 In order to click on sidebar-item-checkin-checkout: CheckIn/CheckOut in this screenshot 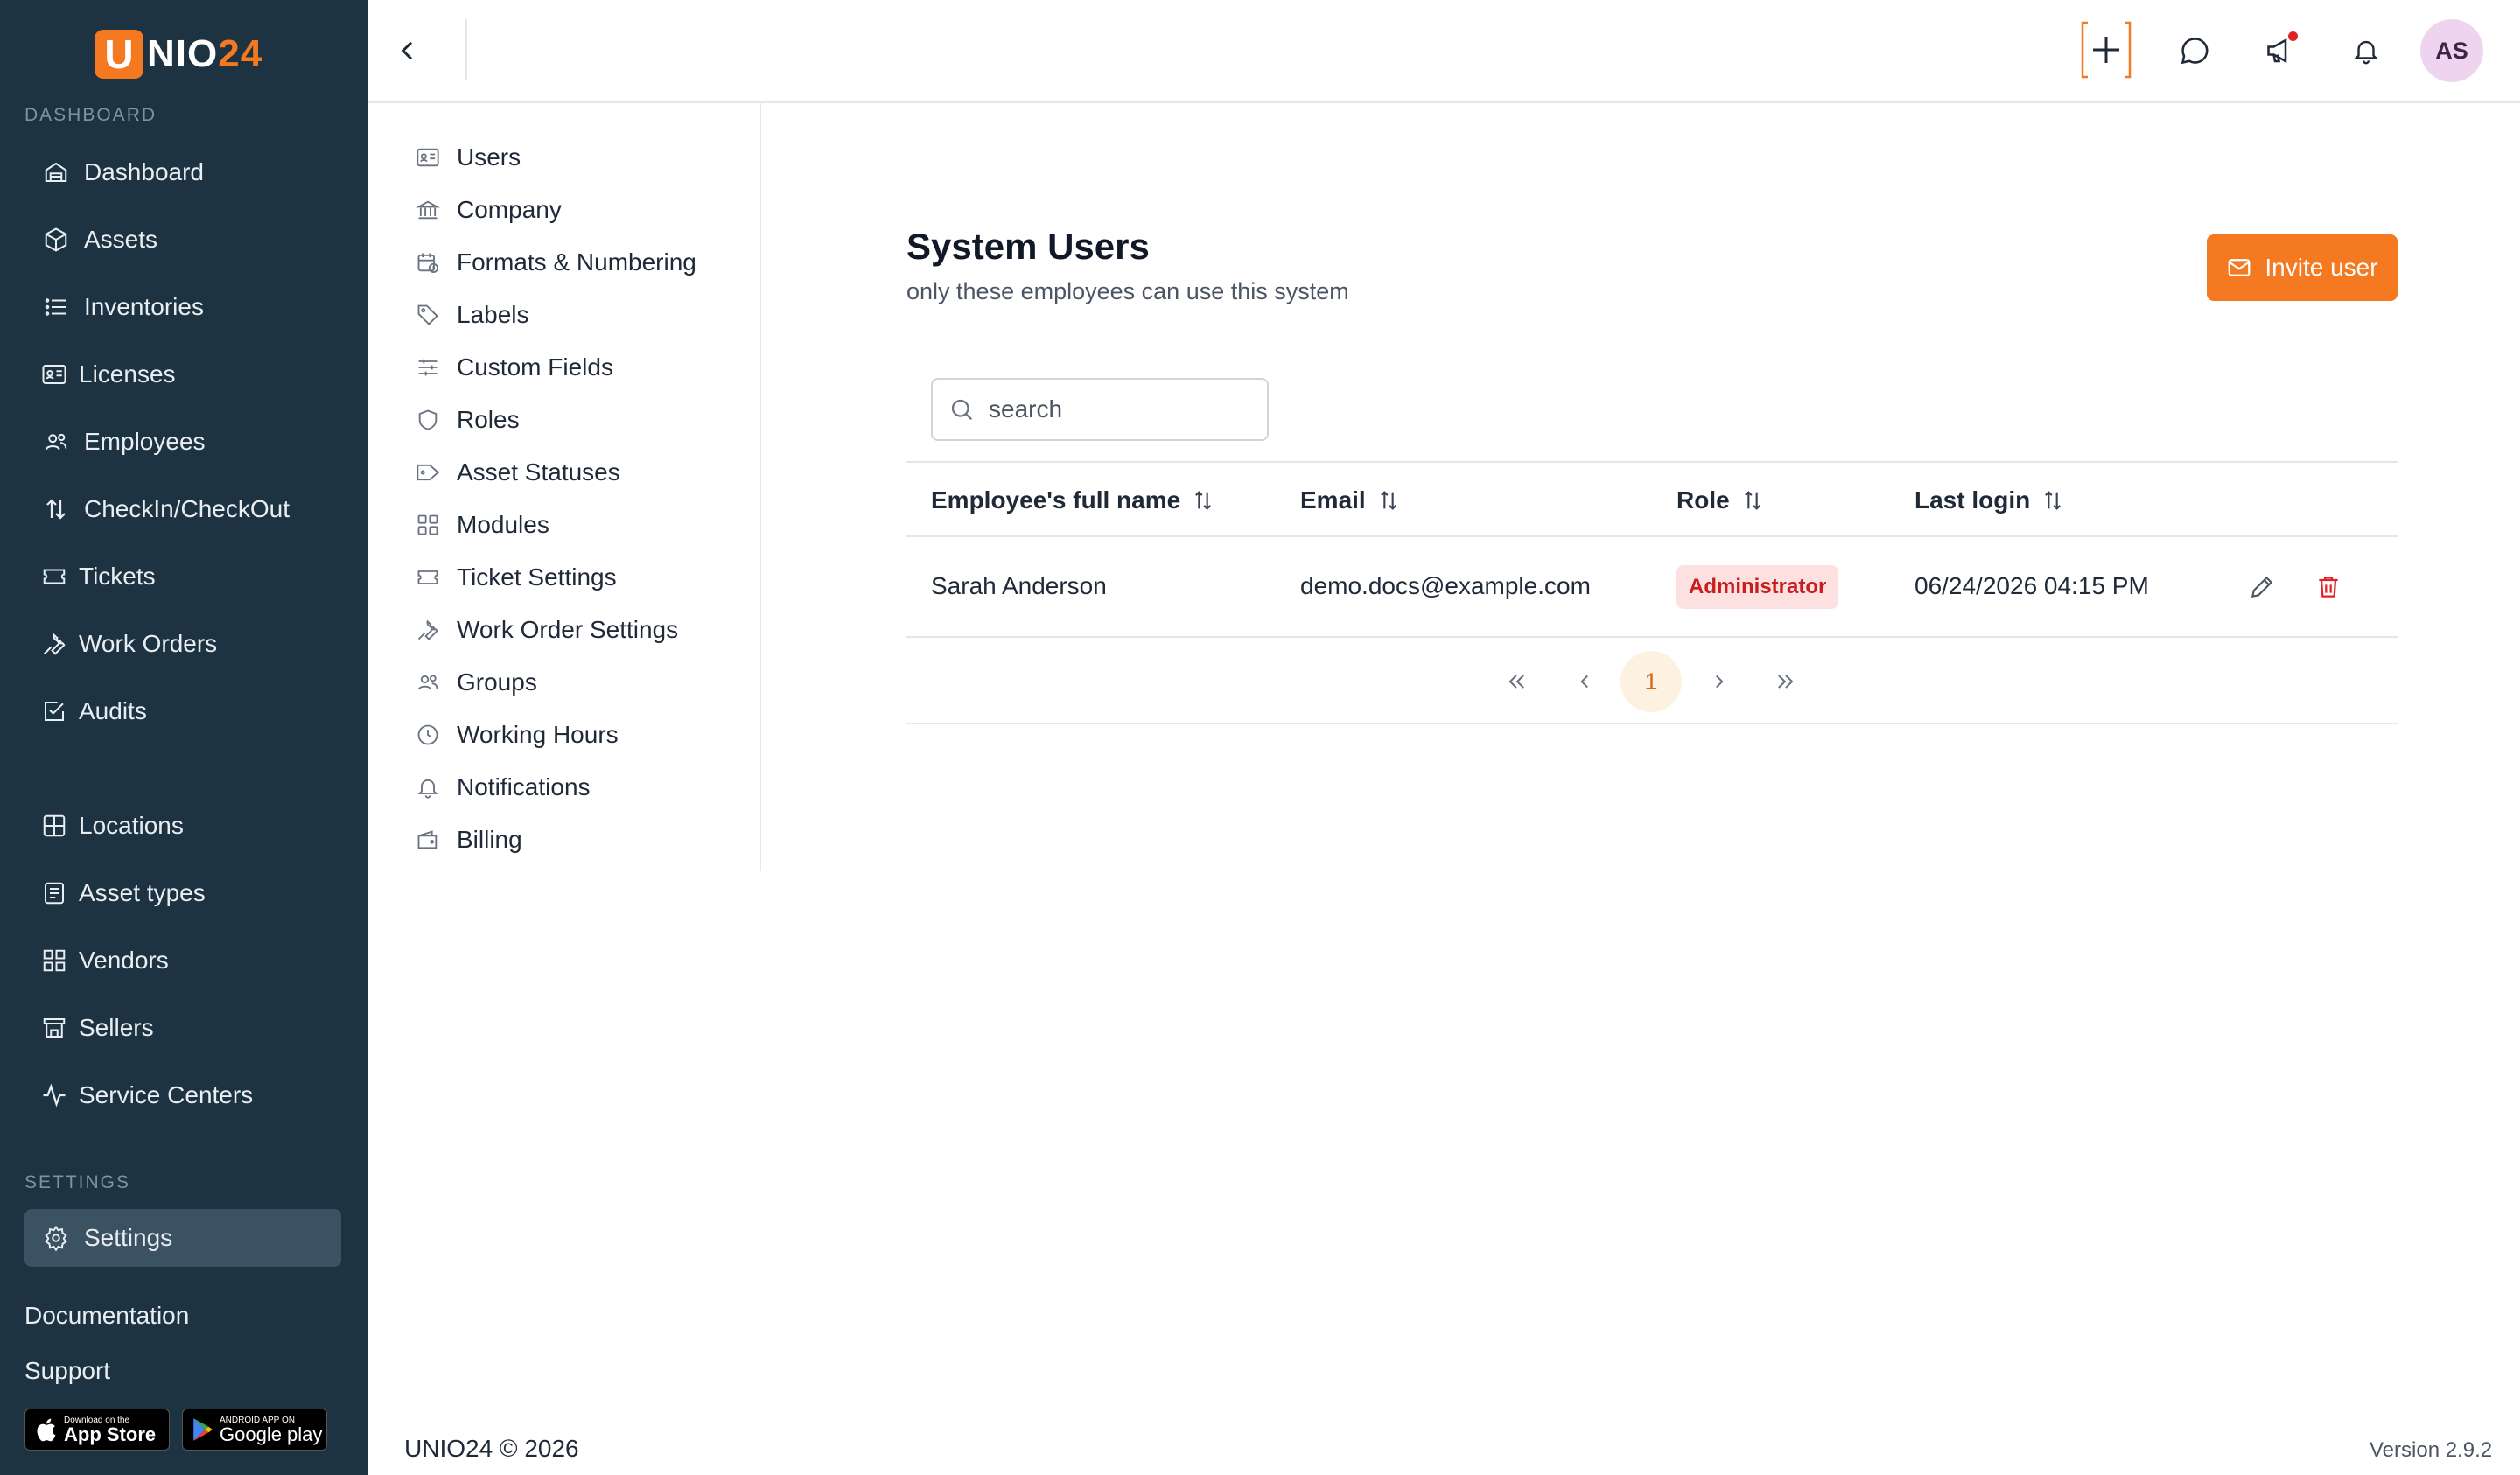, I will do `click(182, 509)`.